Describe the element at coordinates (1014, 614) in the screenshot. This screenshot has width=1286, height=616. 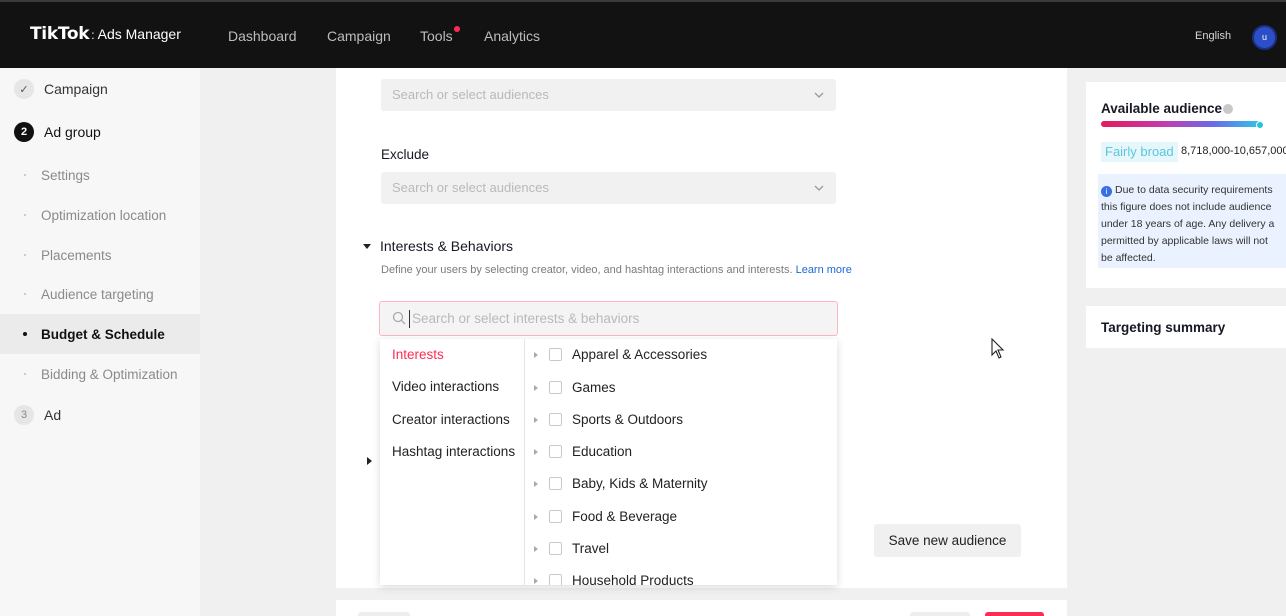
I see `next-button` at that location.